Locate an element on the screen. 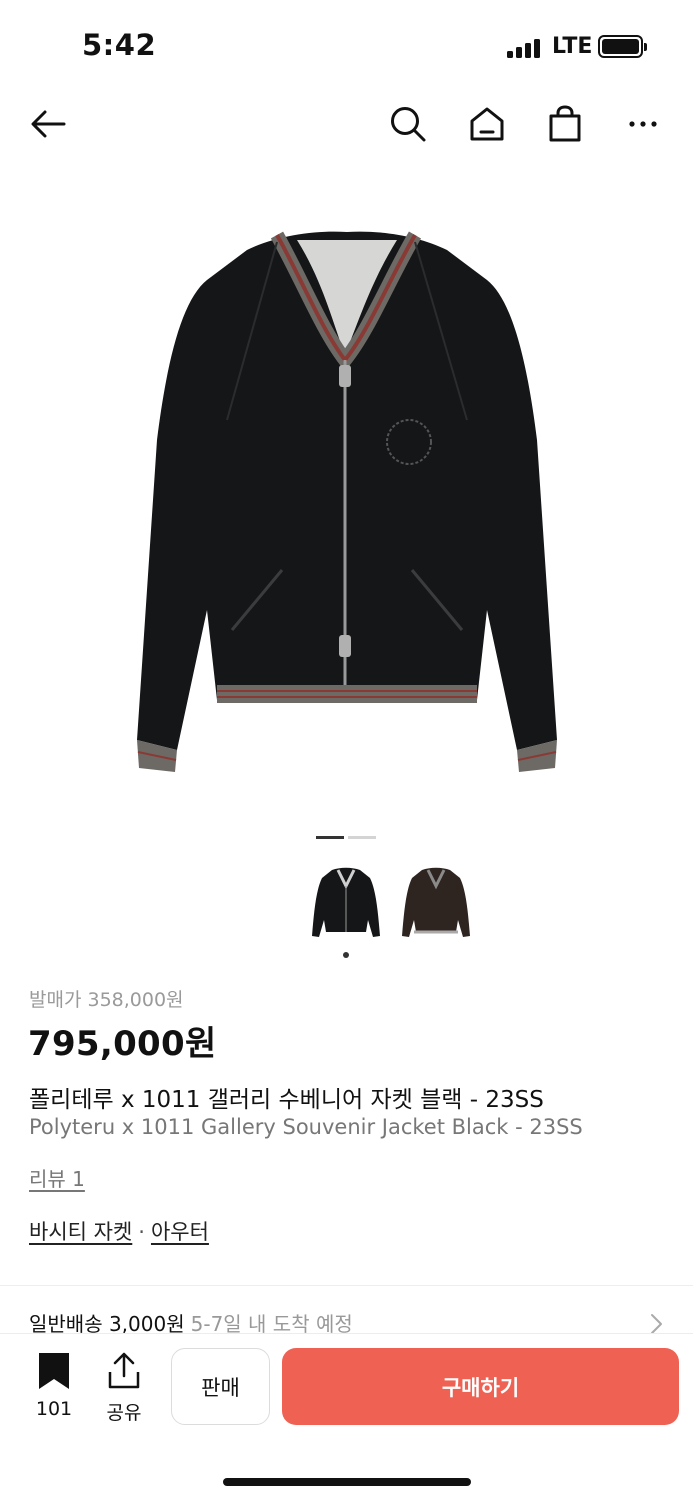 This screenshot has height=1500, width=693. jacket-black-thumbnail-icon is located at coordinates (346, 902).